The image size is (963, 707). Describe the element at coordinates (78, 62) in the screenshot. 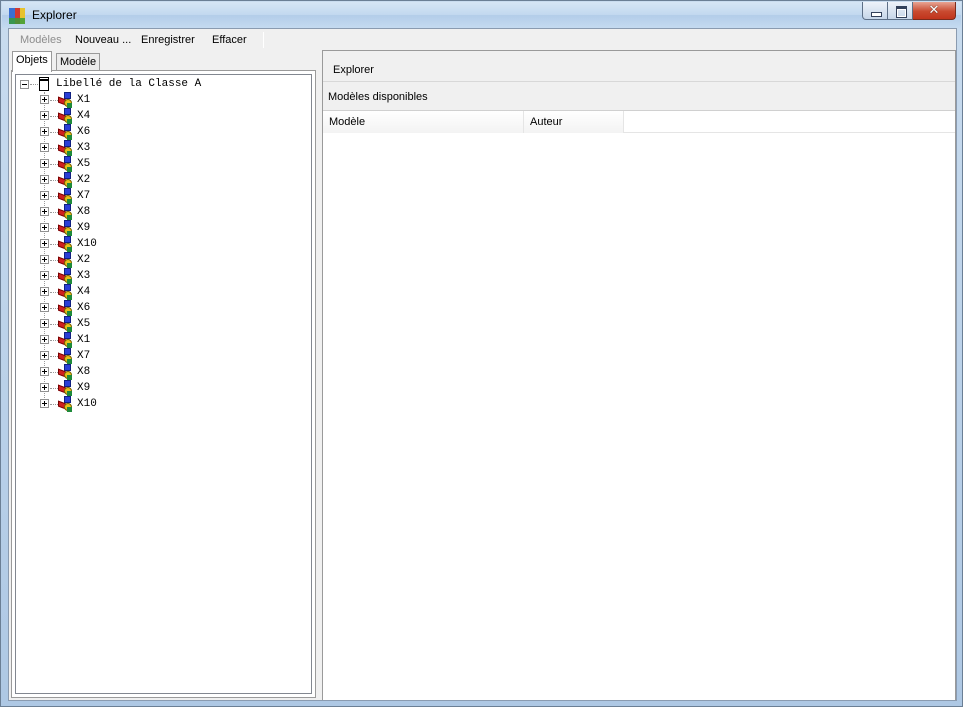

I see `tab-modele: Modèle` at that location.